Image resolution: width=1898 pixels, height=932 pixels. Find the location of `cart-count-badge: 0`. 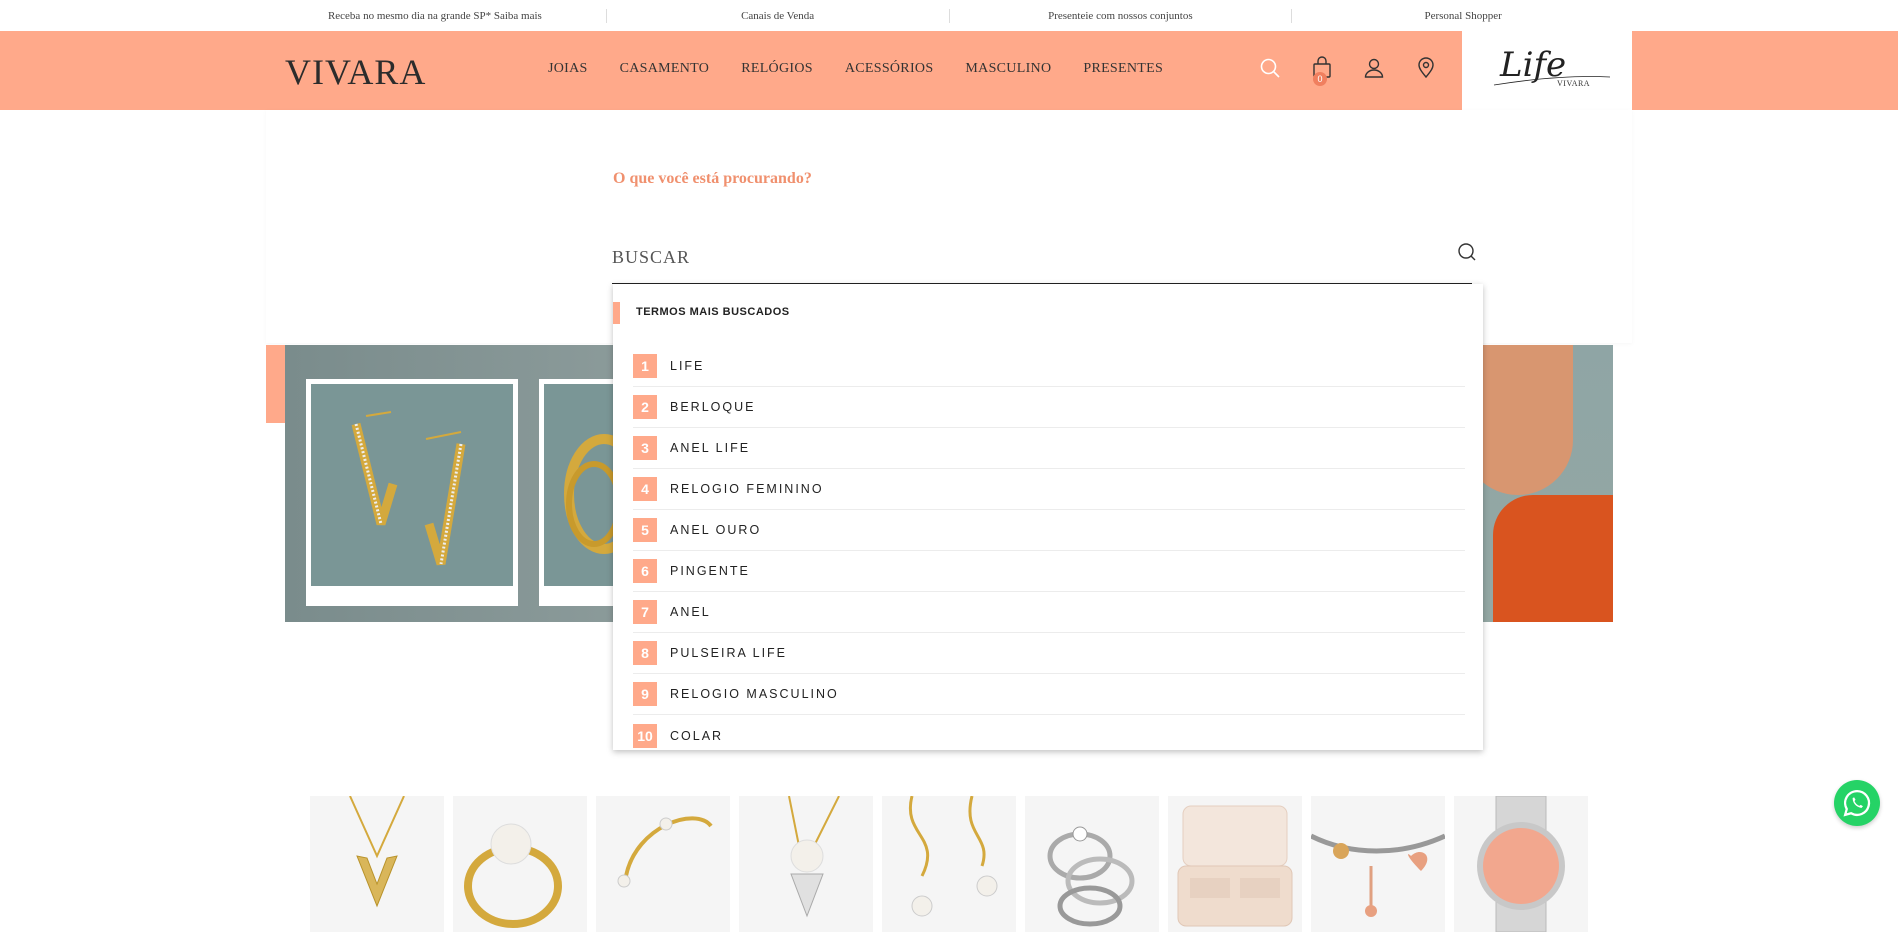

cart-count-badge: 0 is located at coordinates (1320, 79).